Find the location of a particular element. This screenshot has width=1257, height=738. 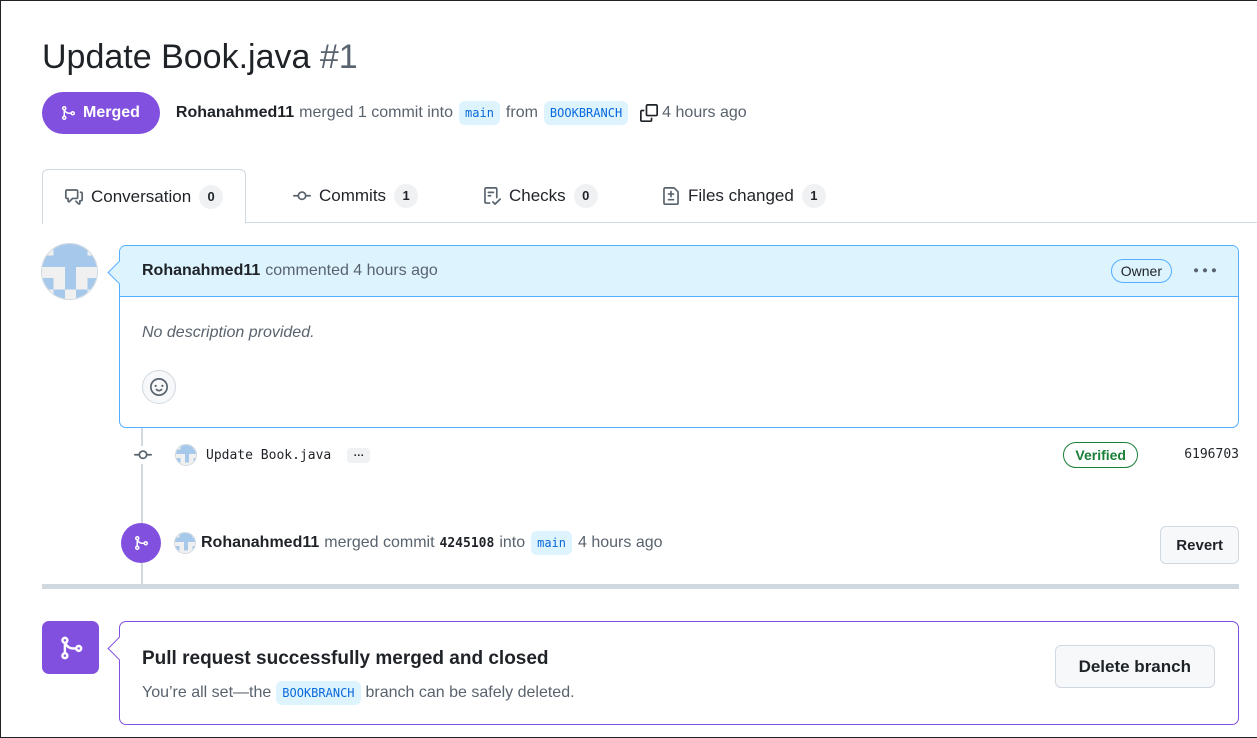

comment-body: No description provided. is located at coordinates (228, 332).